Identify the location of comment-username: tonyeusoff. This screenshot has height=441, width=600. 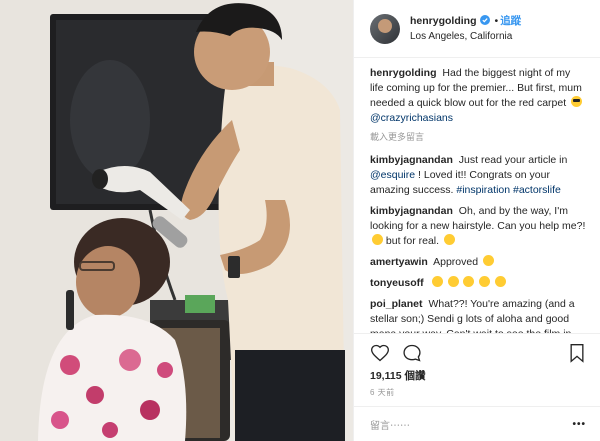
(397, 283).